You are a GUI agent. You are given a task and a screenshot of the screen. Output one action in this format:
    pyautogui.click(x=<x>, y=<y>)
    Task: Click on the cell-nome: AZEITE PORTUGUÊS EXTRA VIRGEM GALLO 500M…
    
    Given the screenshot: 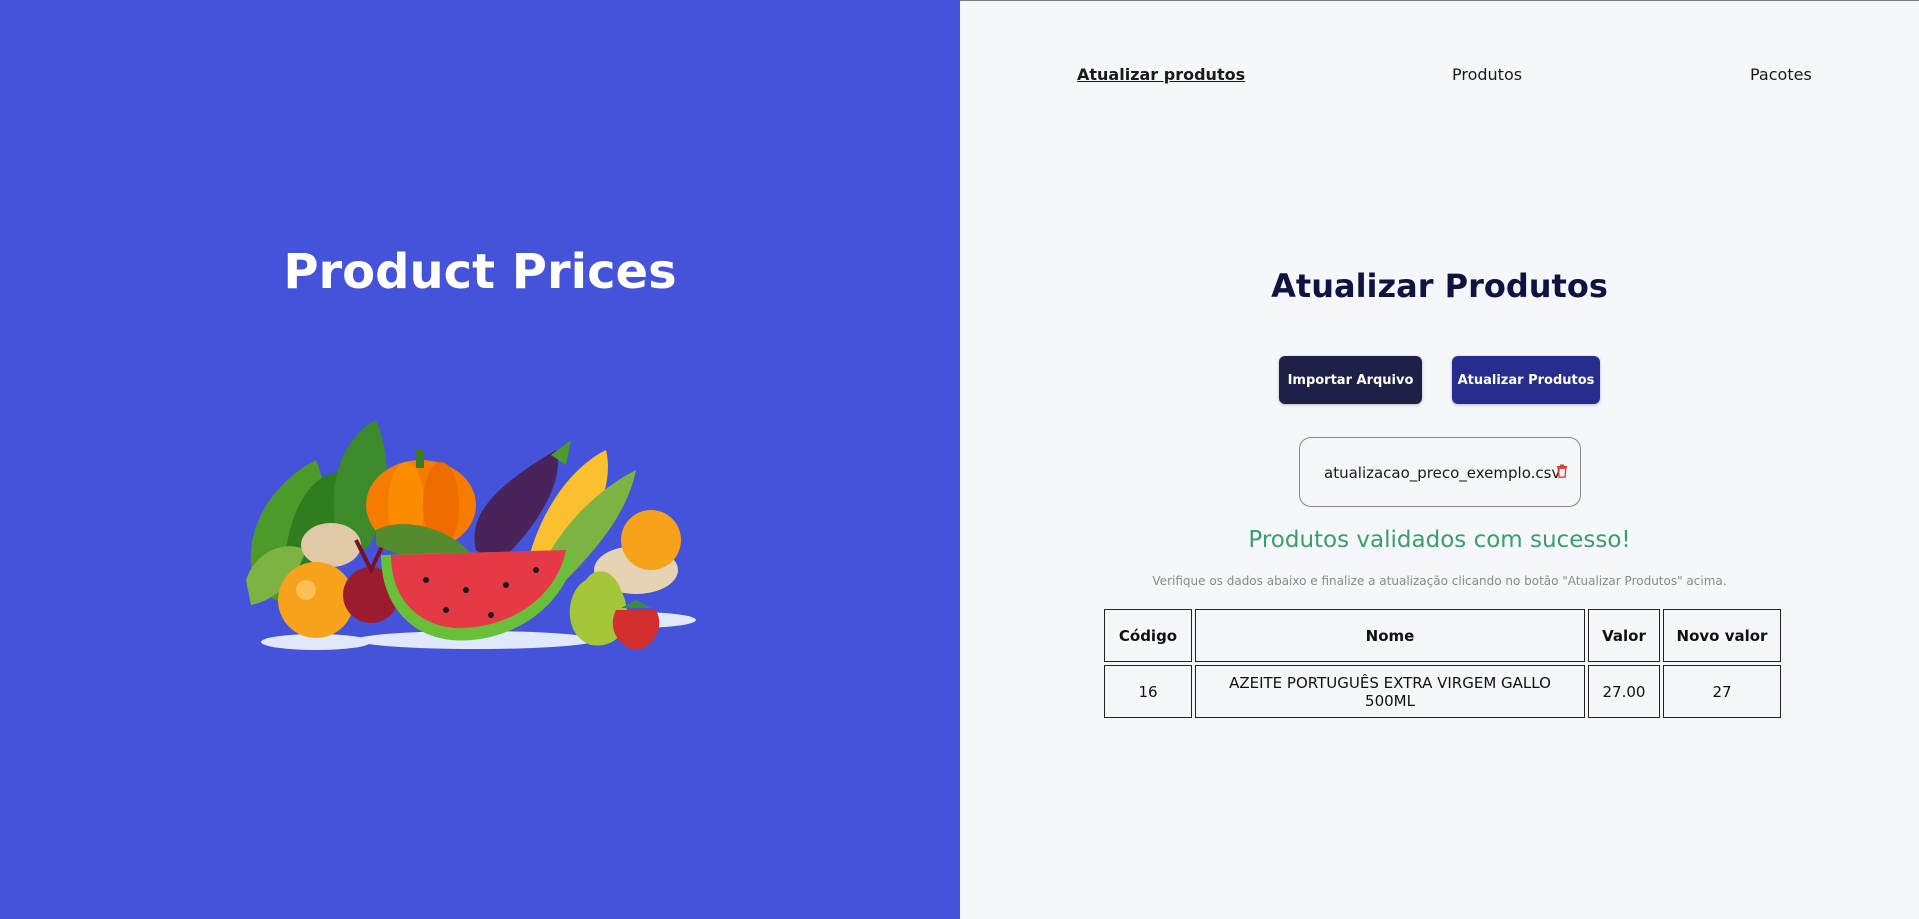 What is the action you would take?
    pyautogui.click(x=1390, y=691)
    